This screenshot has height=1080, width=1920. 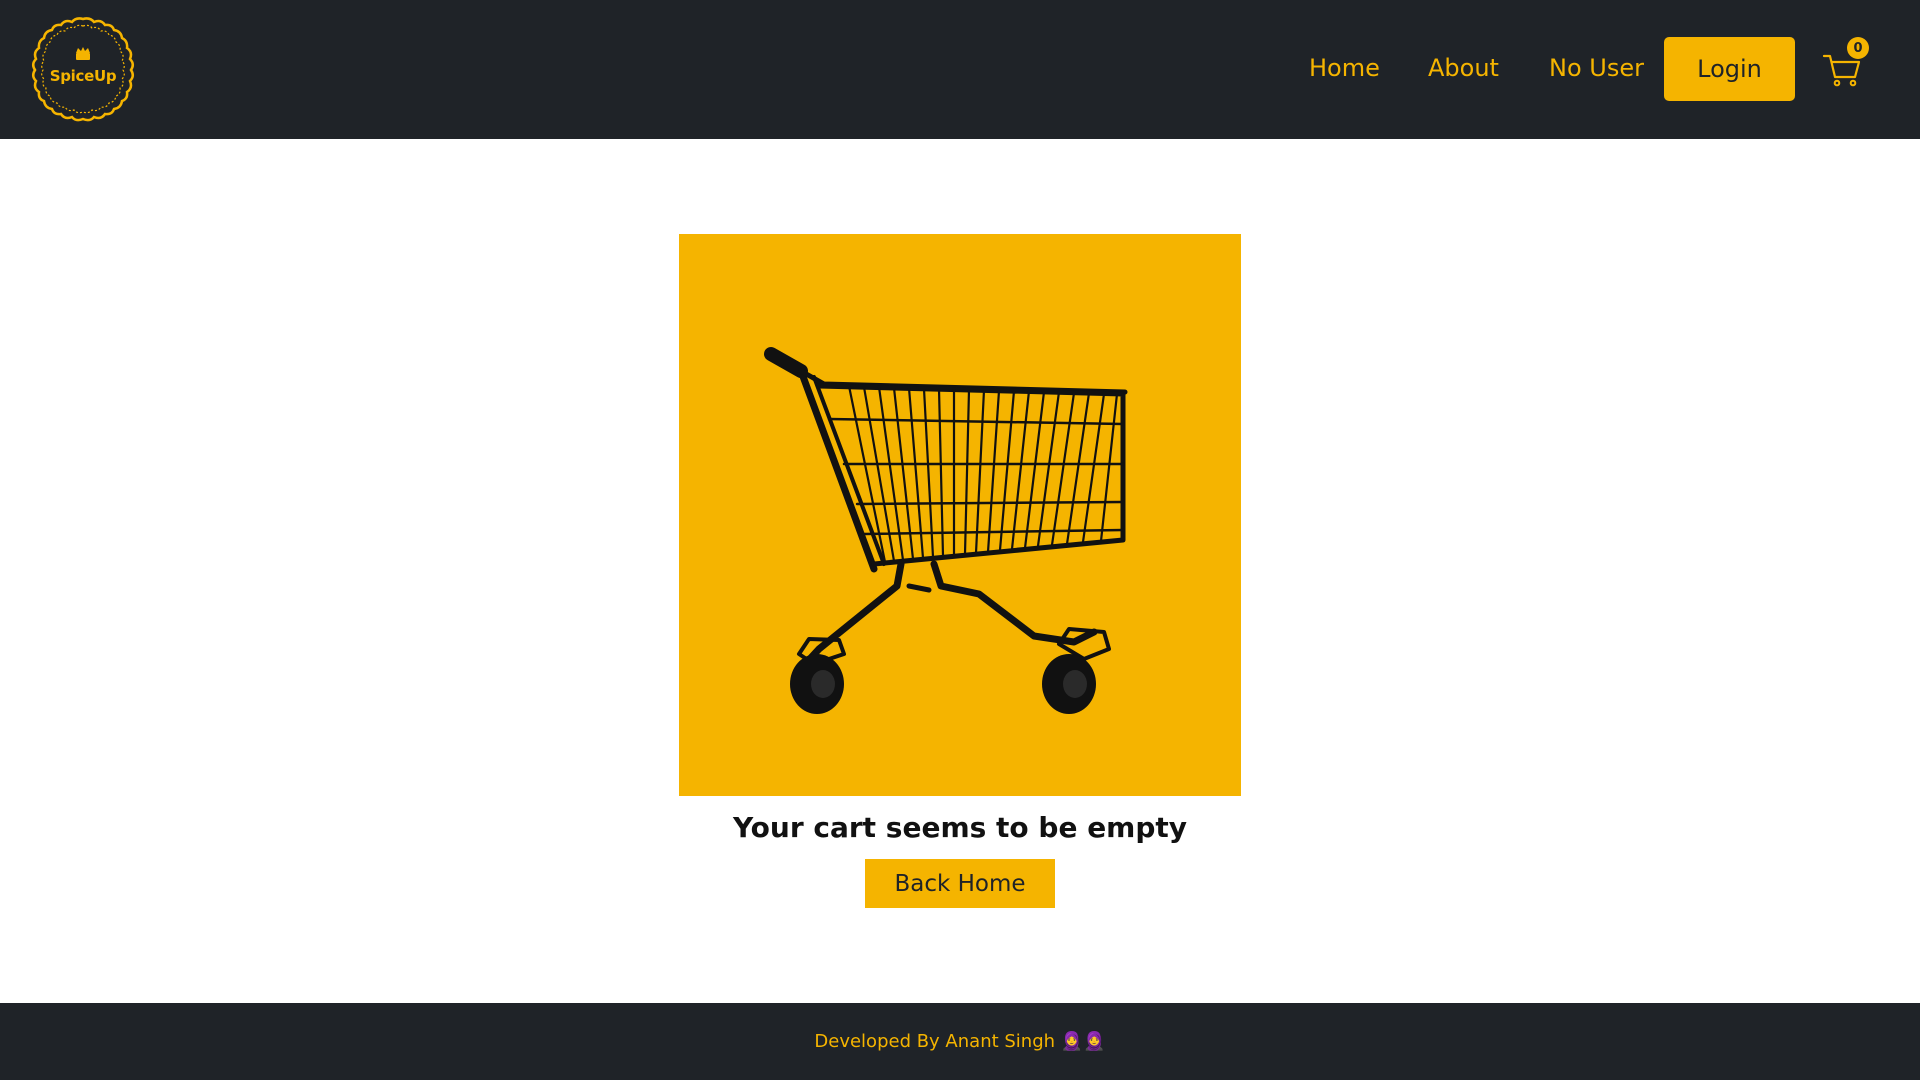 What do you see at coordinates (1596, 68) in the screenshot?
I see `nav-user-link: No User` at bounding box center [1596, 68].